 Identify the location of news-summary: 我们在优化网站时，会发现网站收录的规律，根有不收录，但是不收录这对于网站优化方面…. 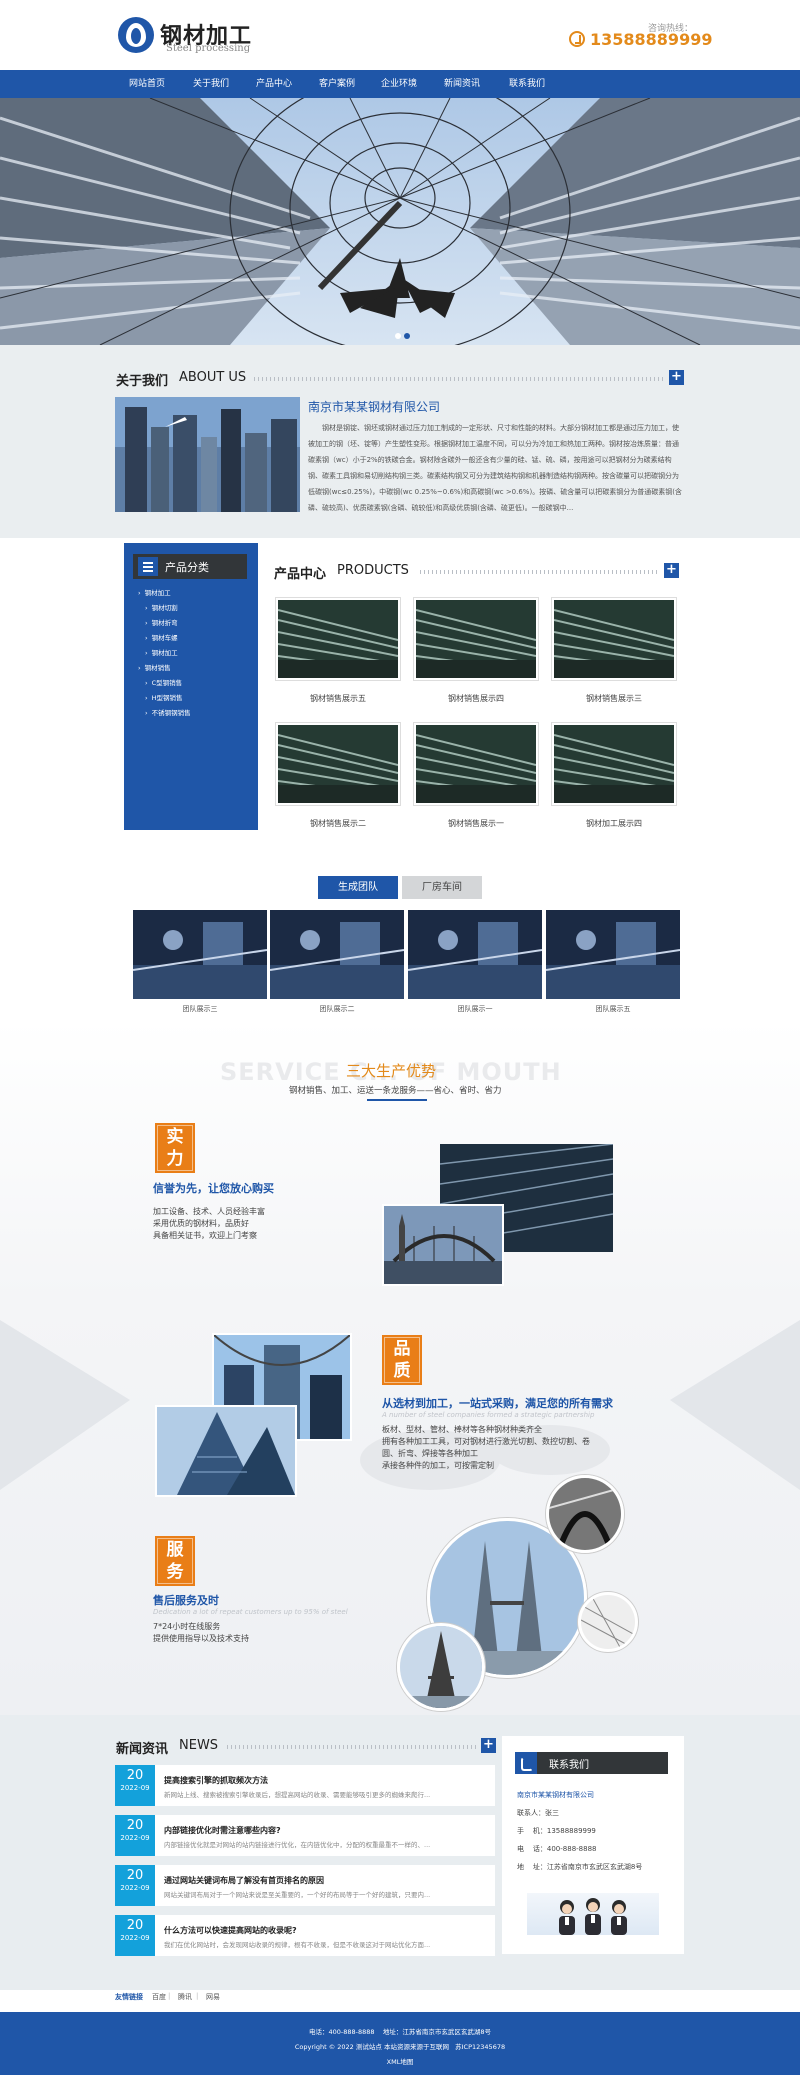
(297, 1945).